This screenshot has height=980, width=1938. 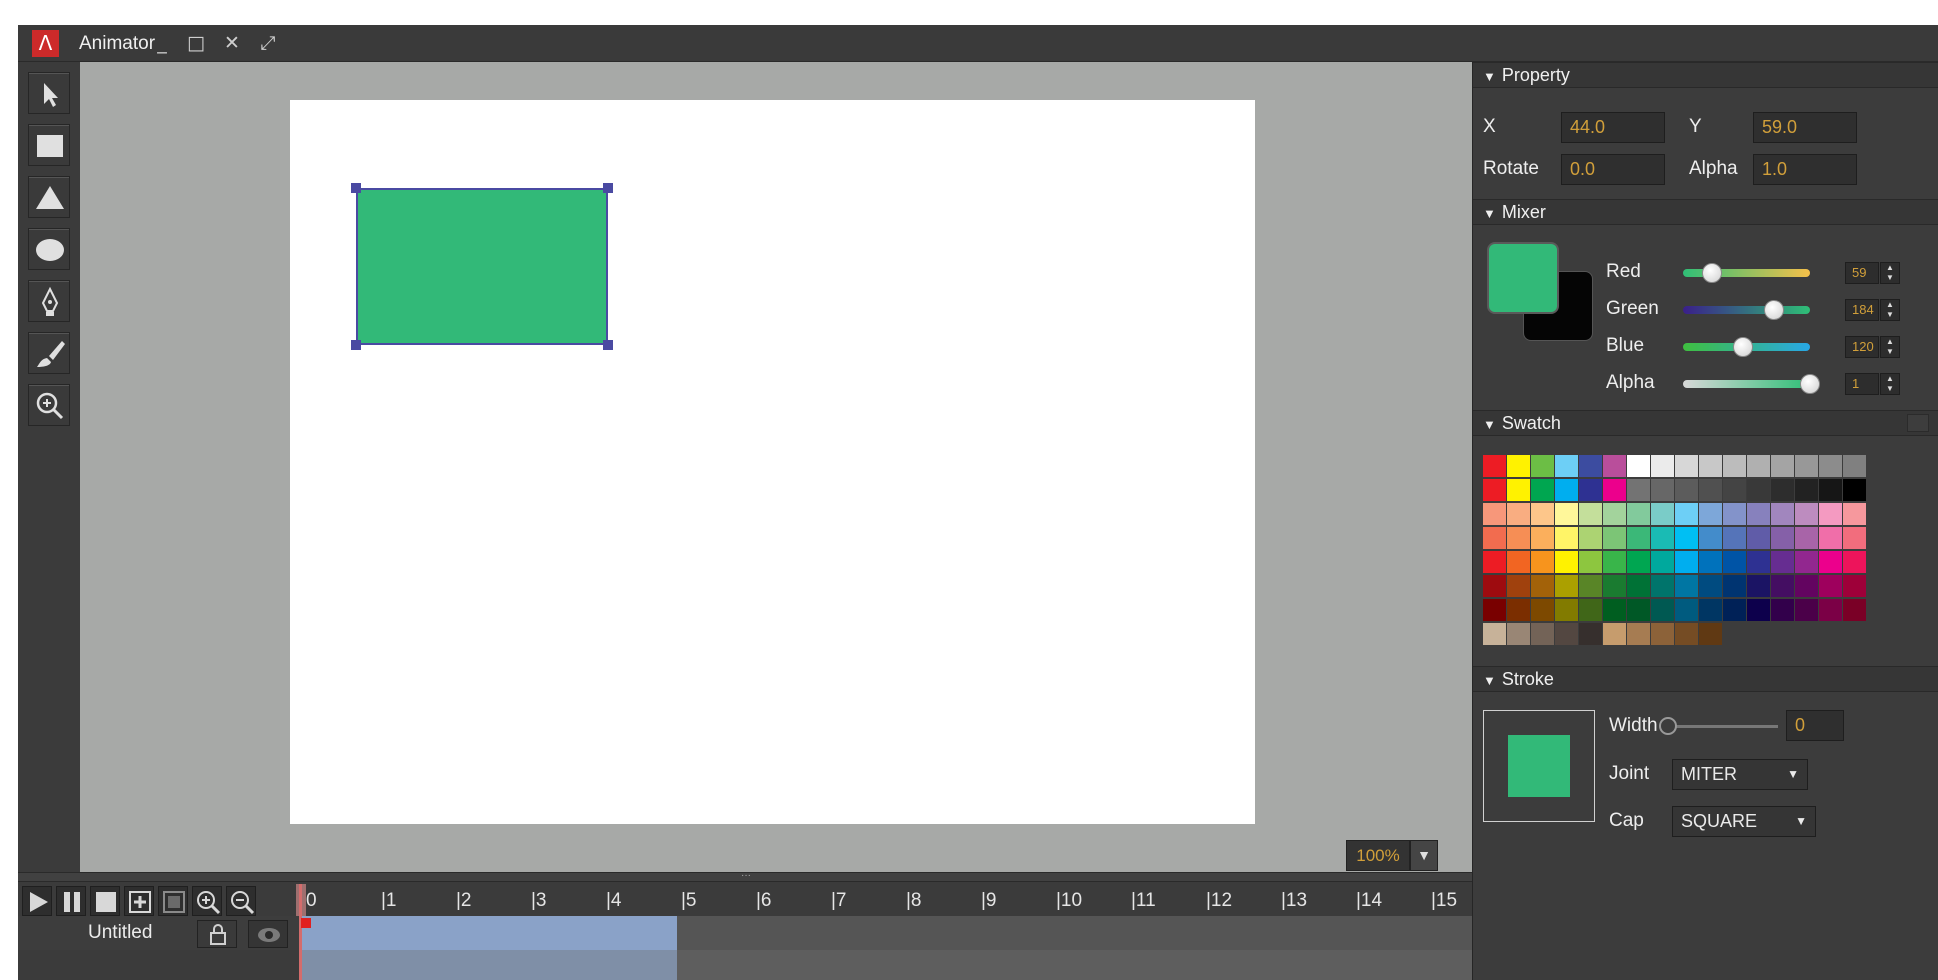 I want to click on rectangle-tool-button, so click(x=49, y=145).